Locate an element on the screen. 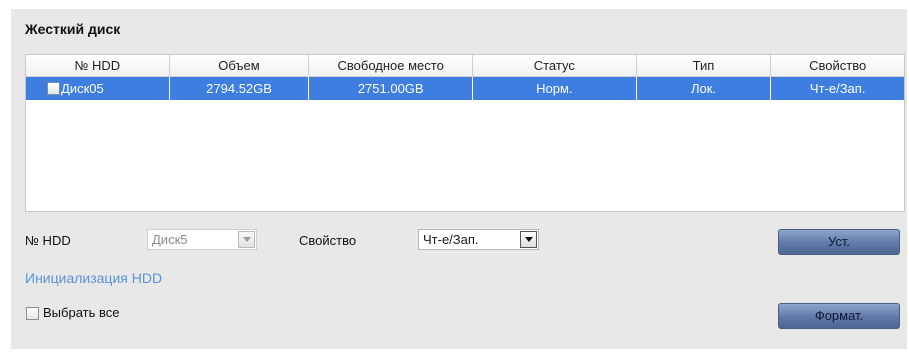 This screenshot has width=909, height=354. column-header-hdd-no: № HDD is located at coordinates (98, 66).